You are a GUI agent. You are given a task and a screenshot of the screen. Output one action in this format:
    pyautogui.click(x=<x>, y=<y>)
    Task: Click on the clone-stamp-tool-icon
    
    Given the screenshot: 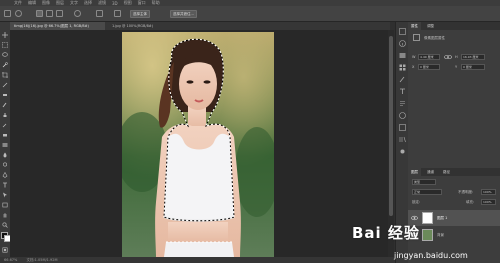 What is the action you would take?
    pyautogui.click(x=5, y=115)
    